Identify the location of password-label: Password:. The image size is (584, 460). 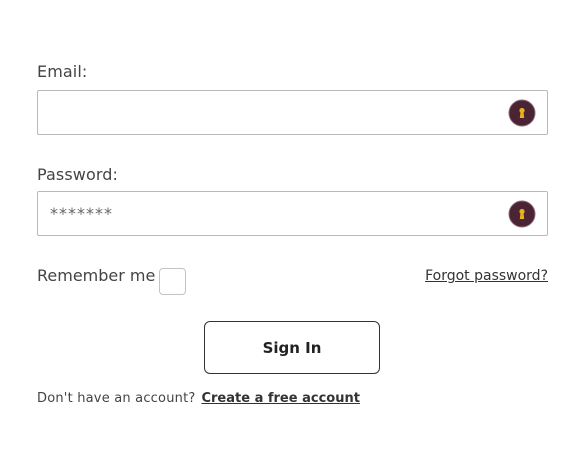
(78, 174).